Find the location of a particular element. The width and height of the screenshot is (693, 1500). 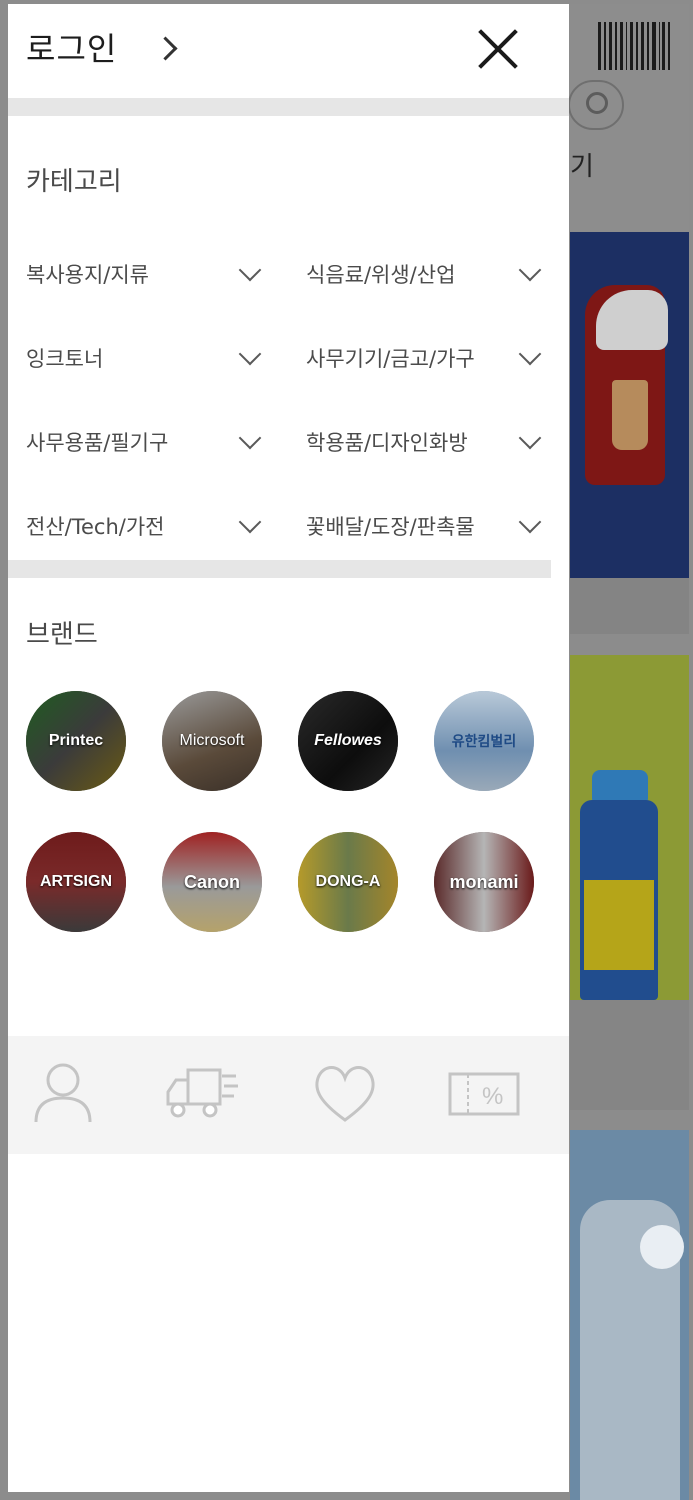

category-item: 전산/Tech/가전 is located at coordinates (146, 526).